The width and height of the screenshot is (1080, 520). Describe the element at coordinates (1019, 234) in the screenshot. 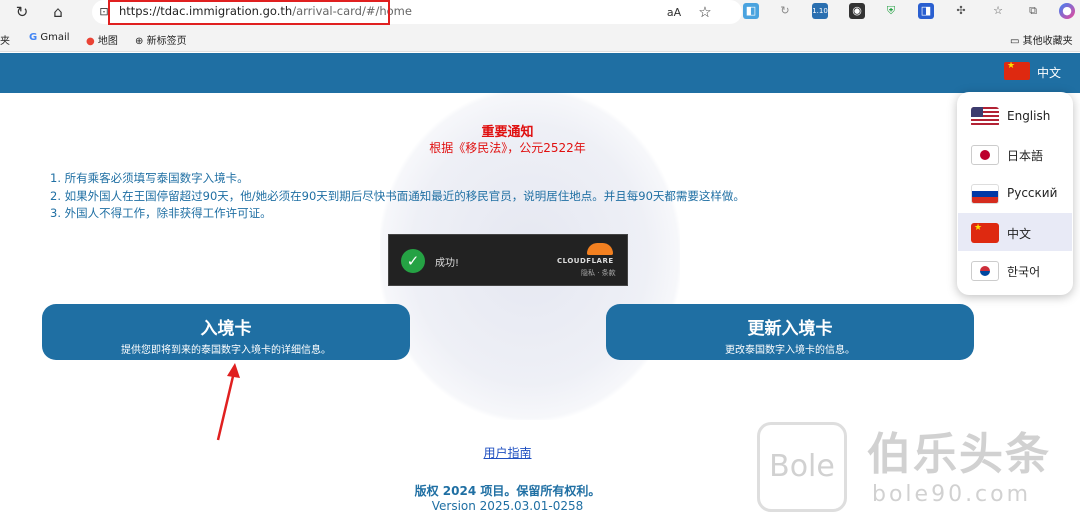

I see `language-name: 中文` at that location.